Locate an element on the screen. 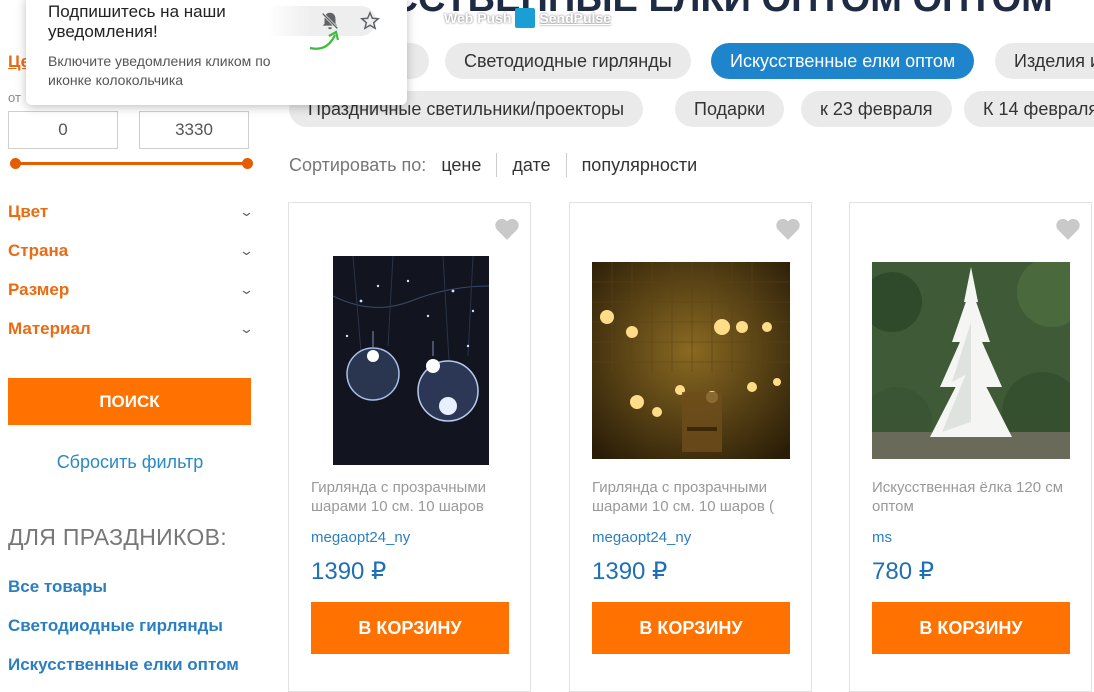 The height and width of the screenshot is (692, 1094). chip-gifts: Подарки is located at coordinates (730, 109).